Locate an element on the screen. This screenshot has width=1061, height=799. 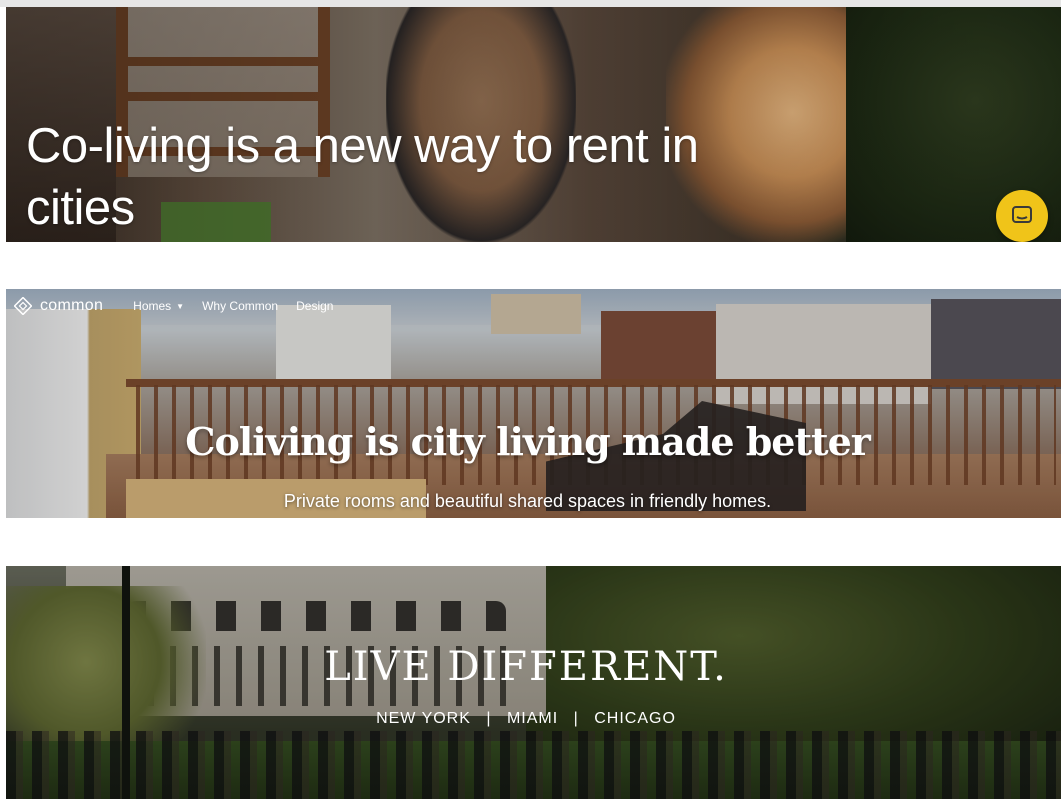
city-list: NEW YORK | MIAMI | CHICAGO is located at coordinates (526, 719).